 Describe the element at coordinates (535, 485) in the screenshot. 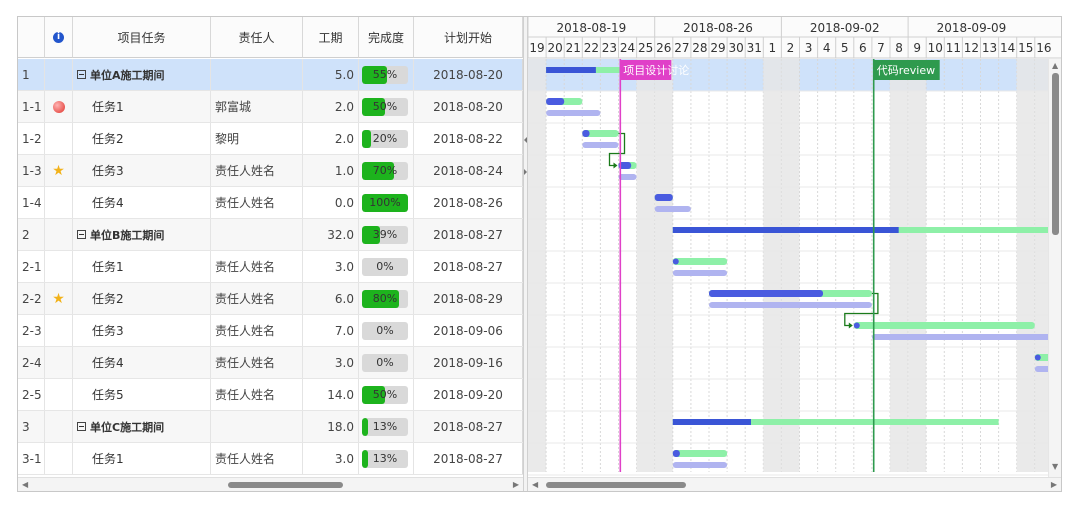

I see `gantt-scroll-left-icon: ◀` at that location.